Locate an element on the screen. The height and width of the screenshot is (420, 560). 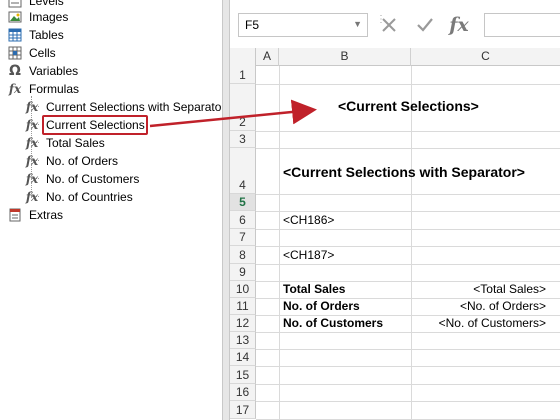
name-box: F5 ▼ is located at coordinates (303, 25).